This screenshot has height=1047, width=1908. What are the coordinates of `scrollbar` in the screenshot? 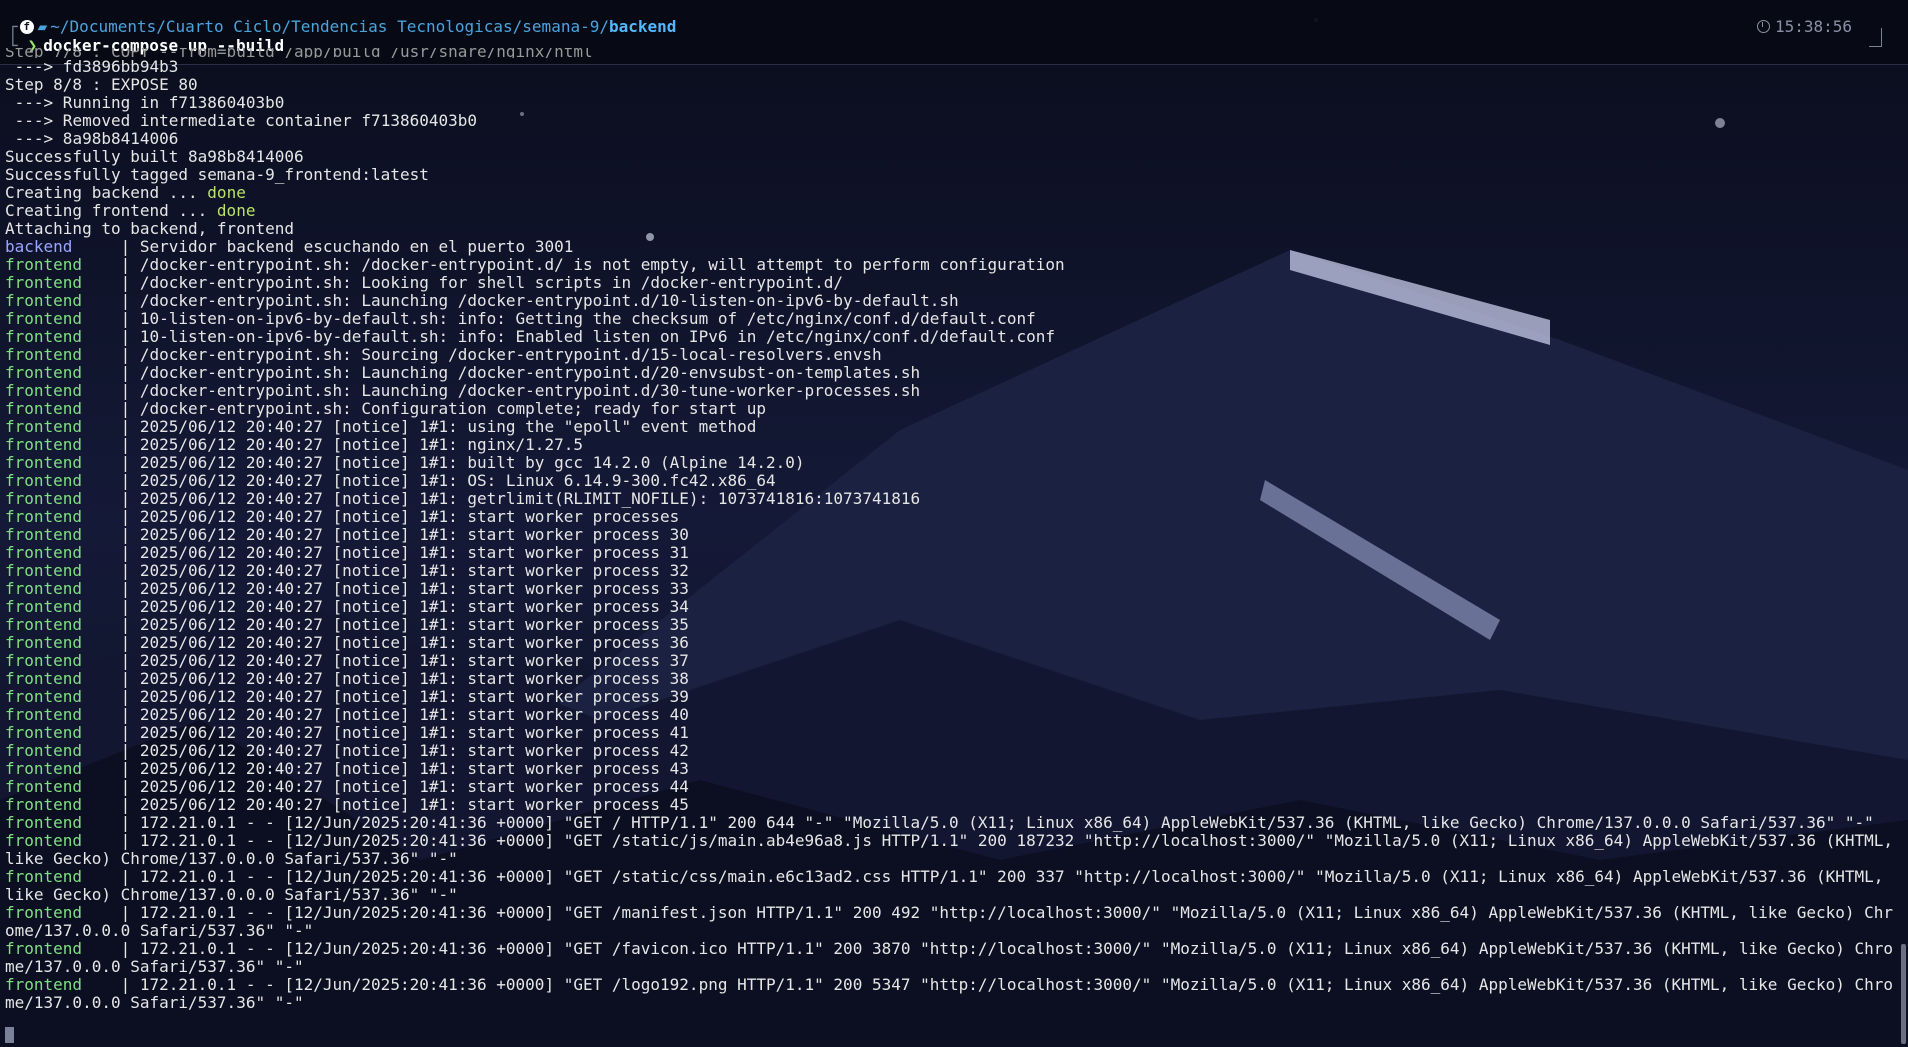 It's located at (1903, 994).